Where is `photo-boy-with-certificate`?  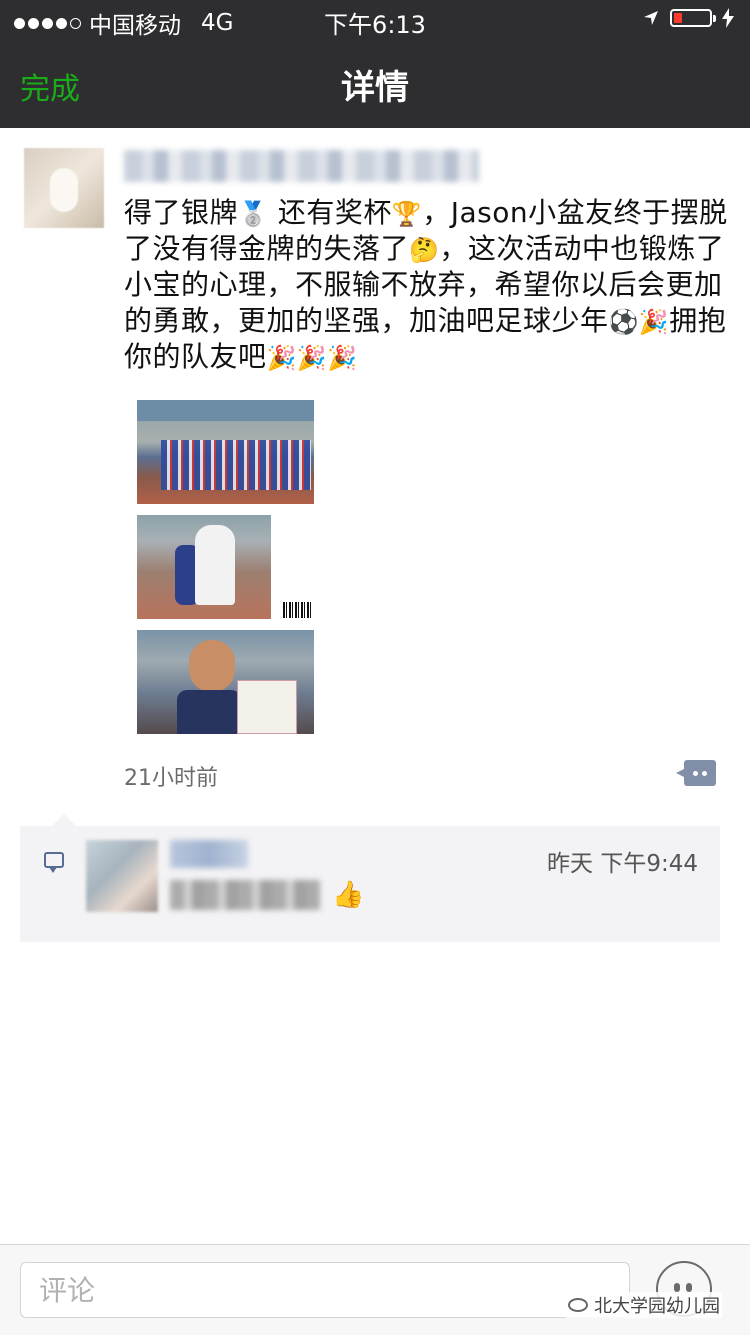
photo-boy-with-certificate is located at coordinates (225, 682).